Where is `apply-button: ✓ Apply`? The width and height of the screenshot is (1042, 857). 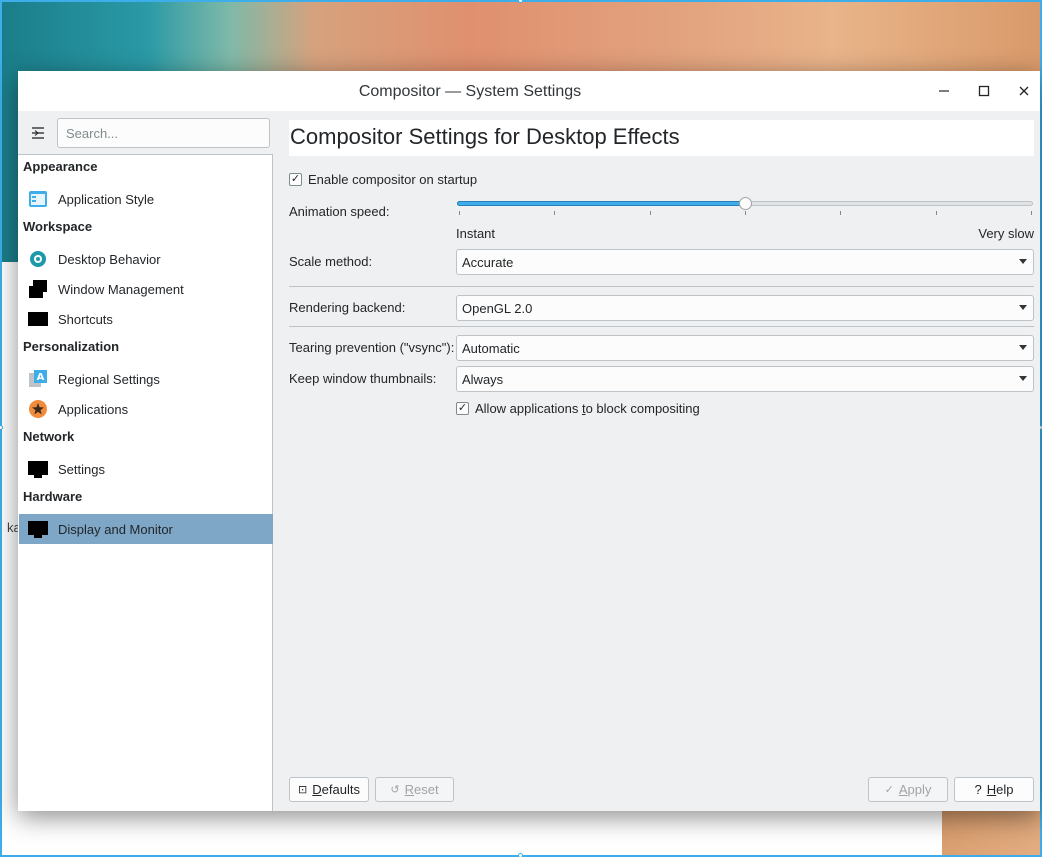 apply-button: ✓ Apply is located at coordinates (908, 789).